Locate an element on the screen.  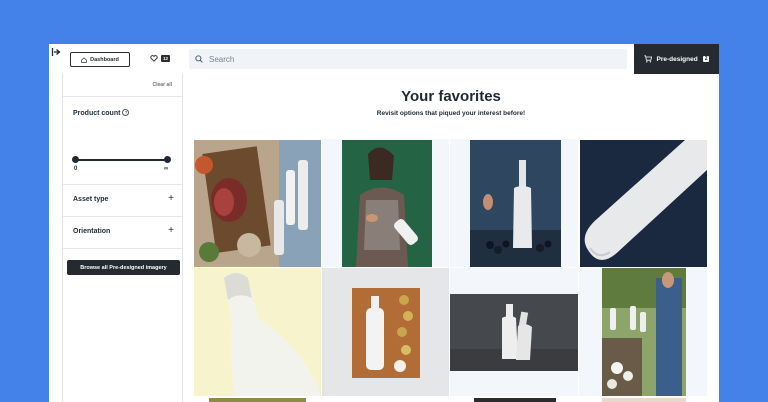
search-bar is located at coordinates (408, 59).